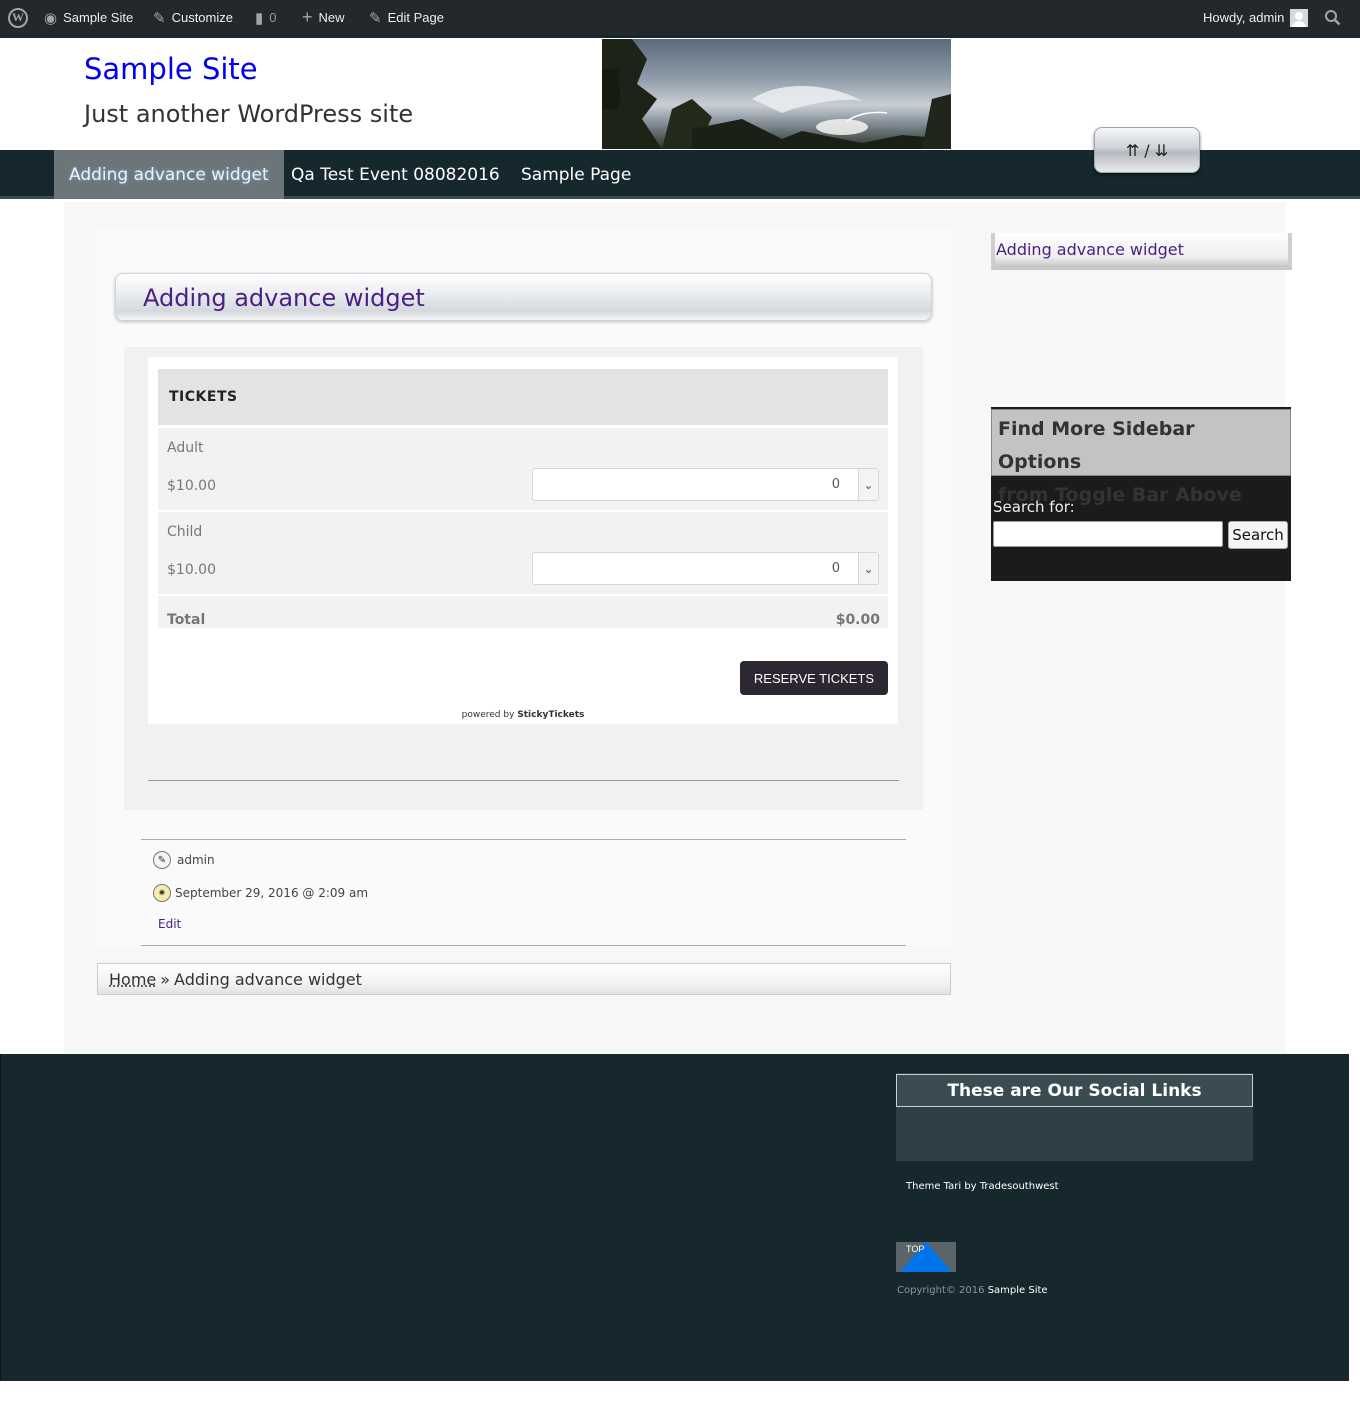 The width and height of the screenshot is (1360, 1418). Describe the element at coordinates (273, 17) in the screenshot. I see `comments-count: 0` at that location.